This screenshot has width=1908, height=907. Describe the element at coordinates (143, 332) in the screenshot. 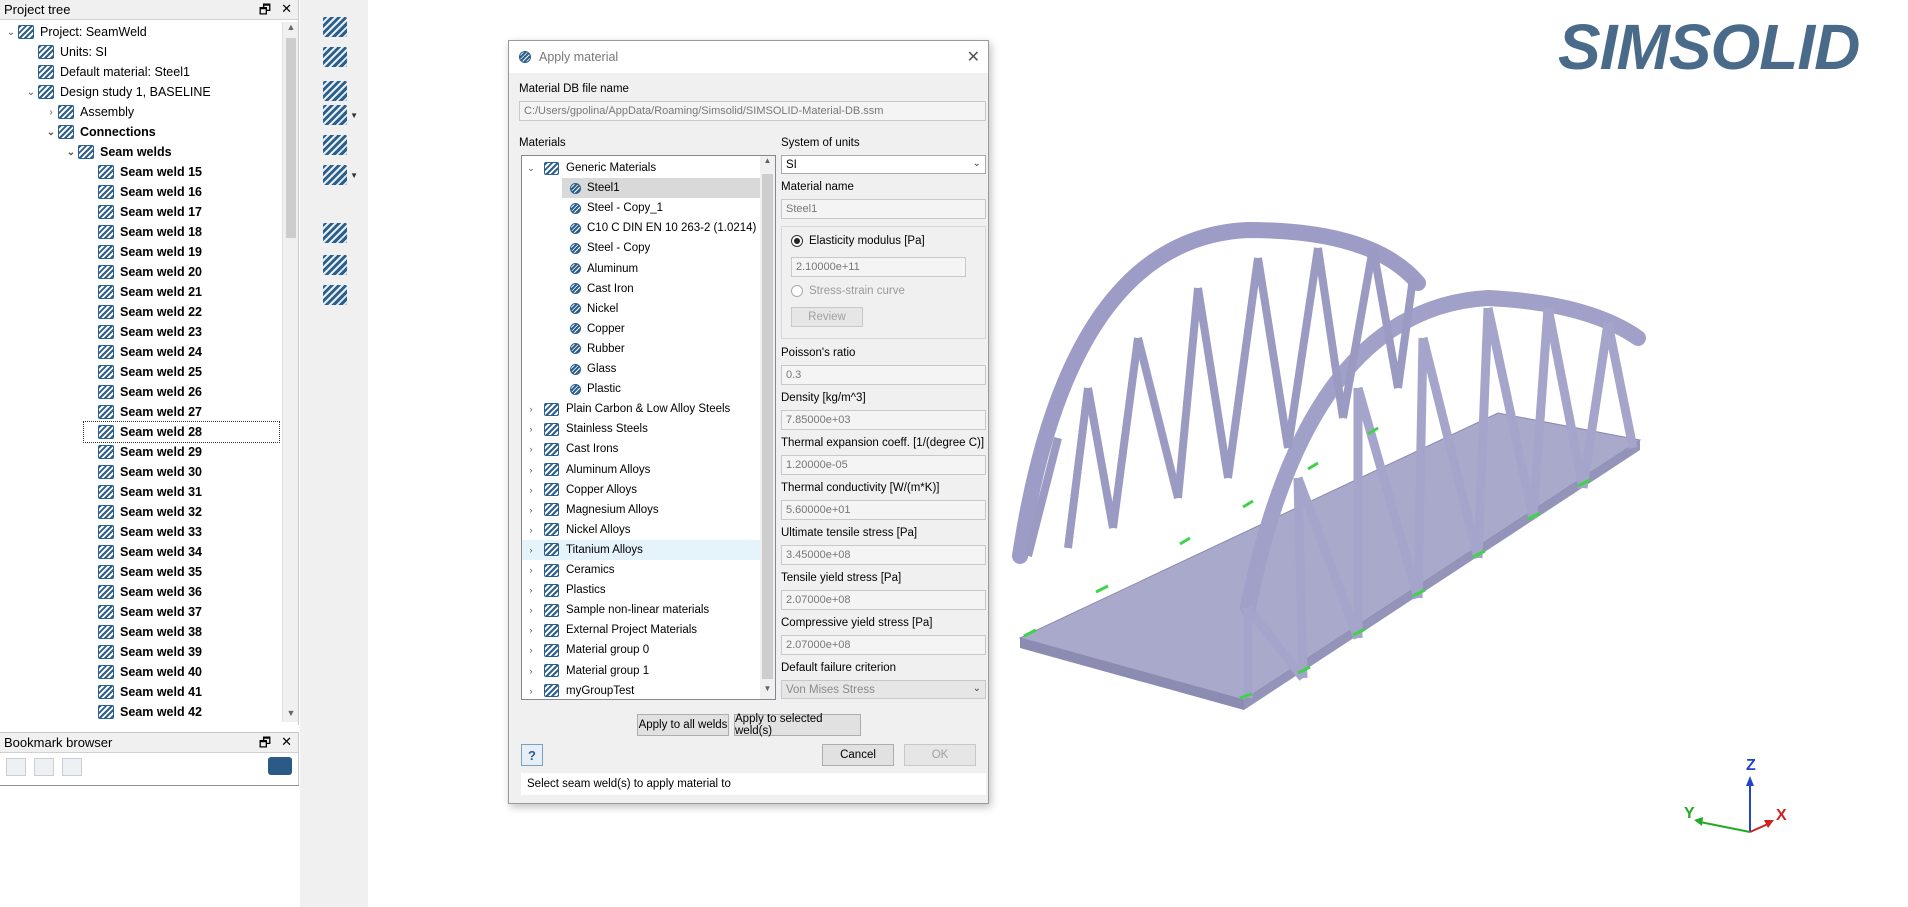

I see `tree-item: Seam weld 23` at that location.